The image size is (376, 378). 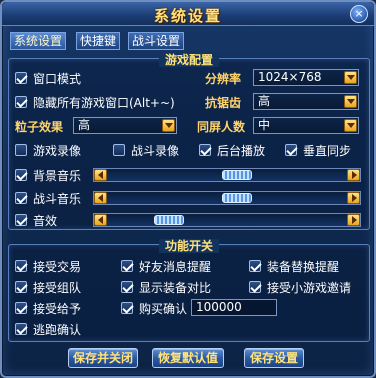 I want to click on buy-confirm-checkbox, so click(x=127, y=308).